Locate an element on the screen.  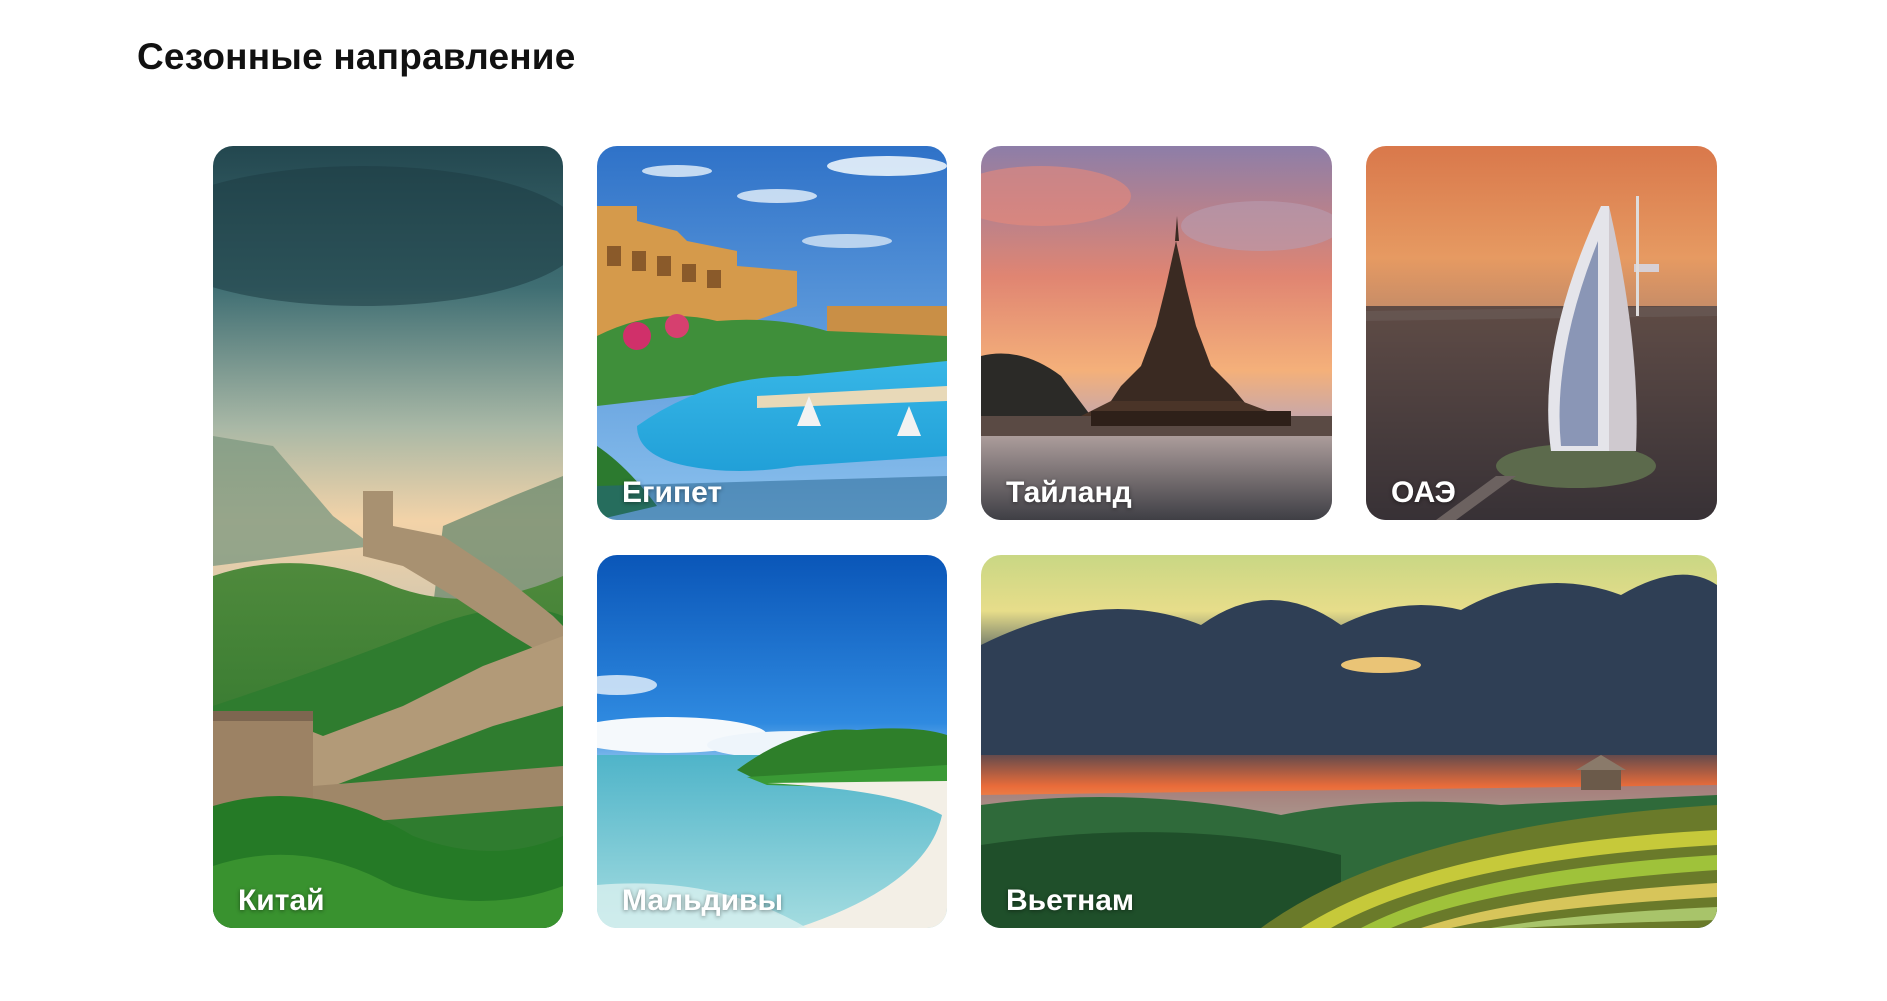
uae-burj-al-arab-image is located at coordinates (1541, 333).